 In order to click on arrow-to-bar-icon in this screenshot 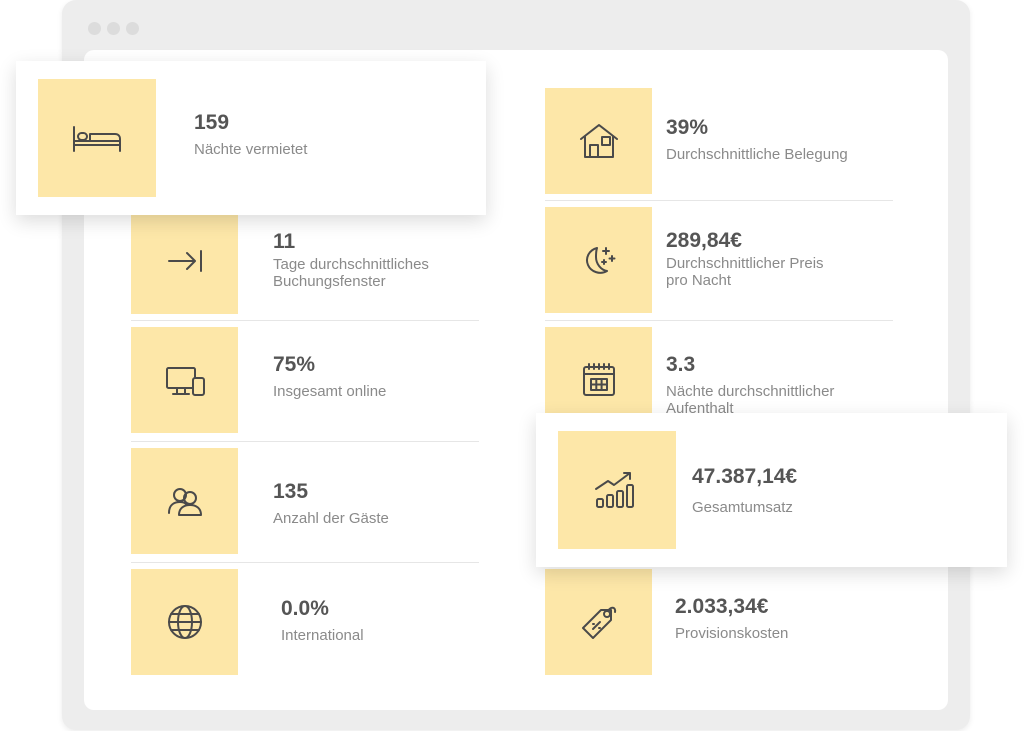, I will do `click(184, 261)`.